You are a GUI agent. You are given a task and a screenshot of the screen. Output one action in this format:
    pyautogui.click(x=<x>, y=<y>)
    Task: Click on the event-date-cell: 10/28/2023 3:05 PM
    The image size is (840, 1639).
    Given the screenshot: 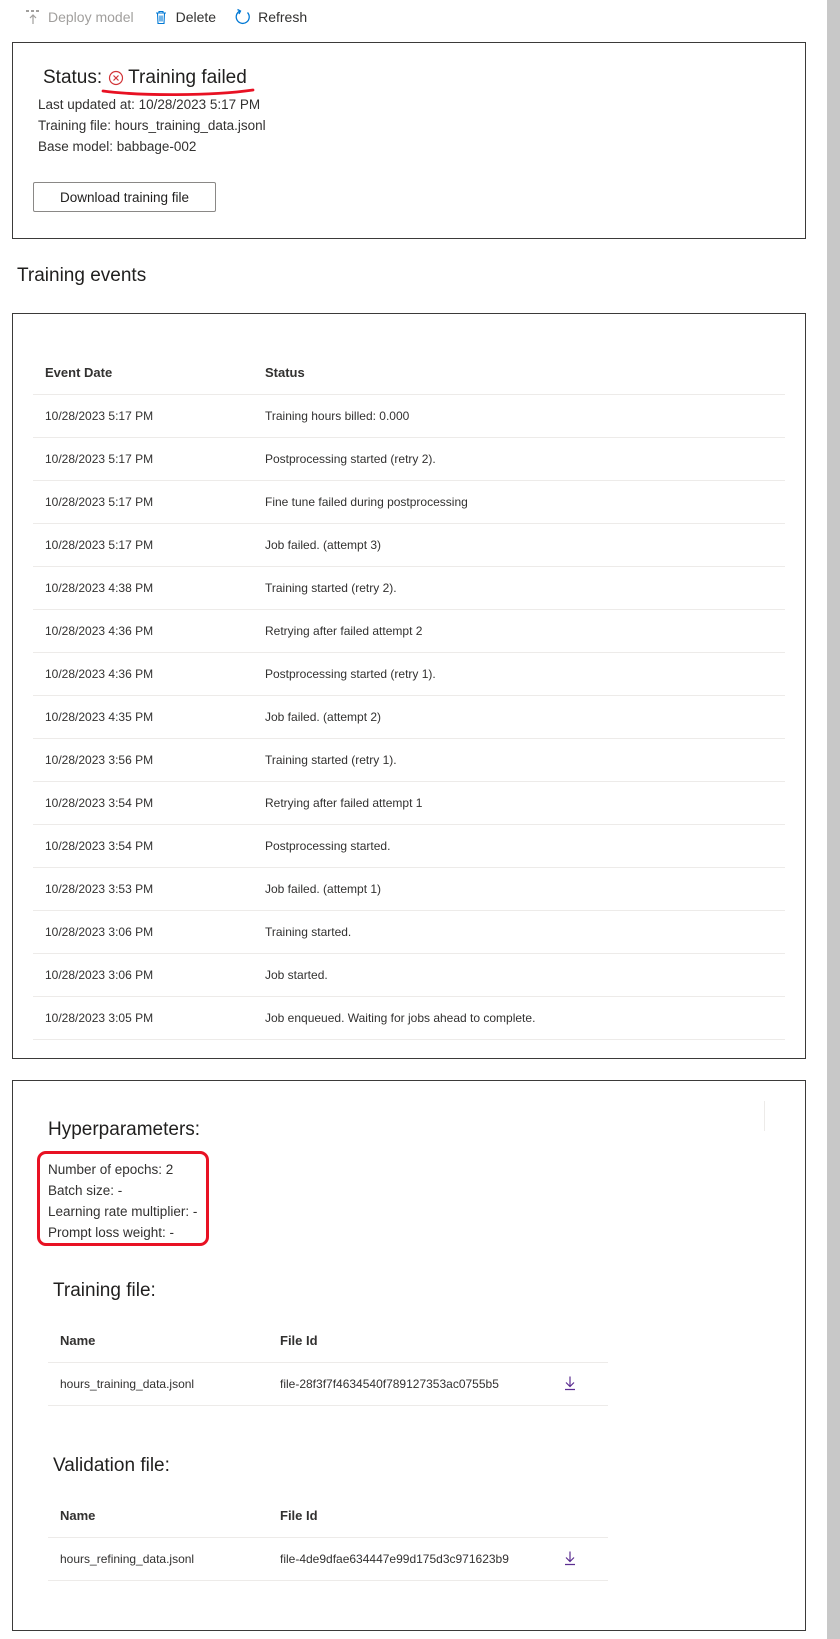 What is the action you would take?
    pyautogui.click(x=143, y=1018)
    